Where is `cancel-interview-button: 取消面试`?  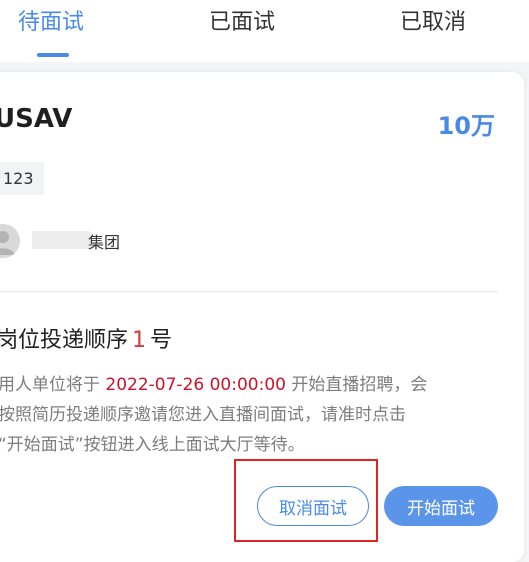
cancel-interview-button: 取消面试 is located at coordinates (313, 506).